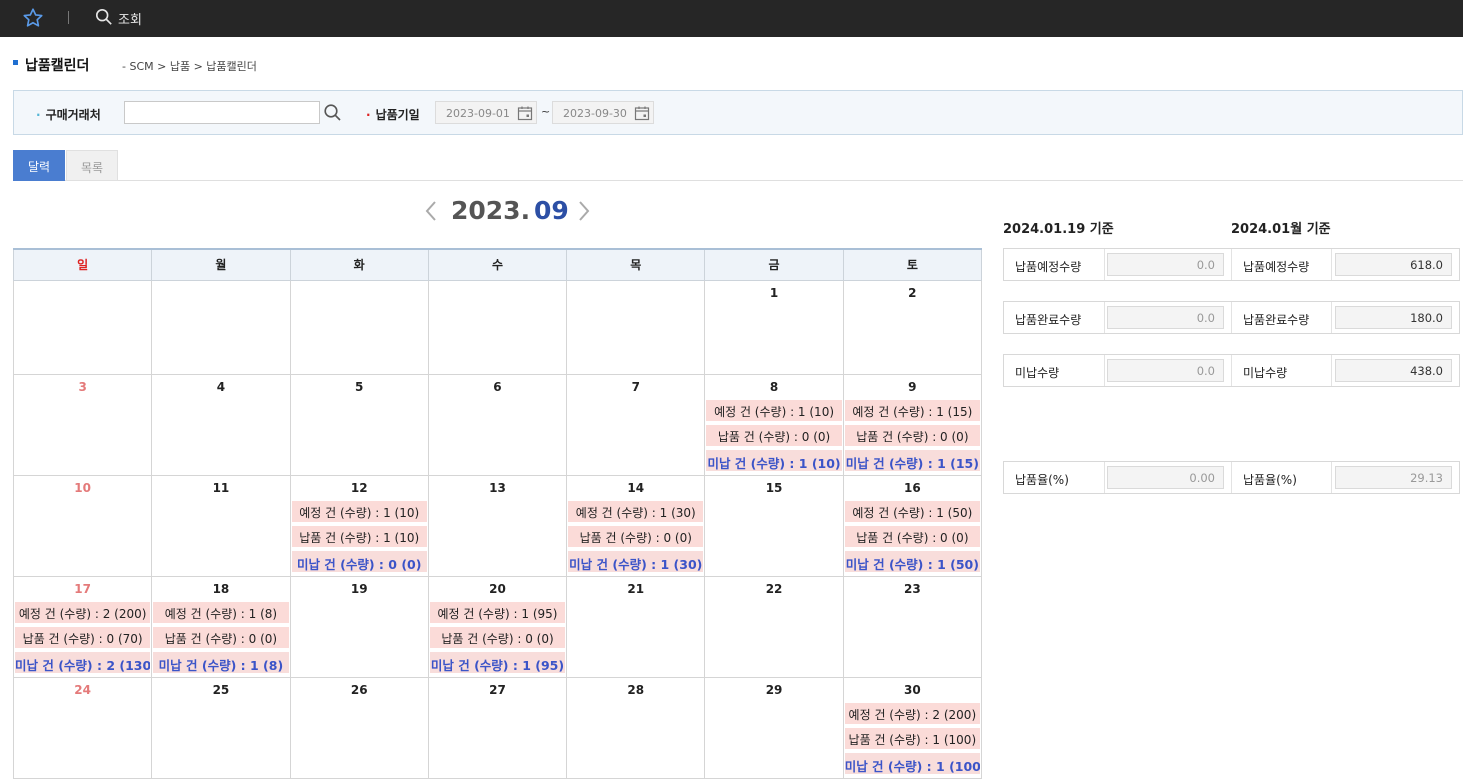  I want to click on scheduled-count: 예정 건 (수량) : 1 (8), so click(221, 612).